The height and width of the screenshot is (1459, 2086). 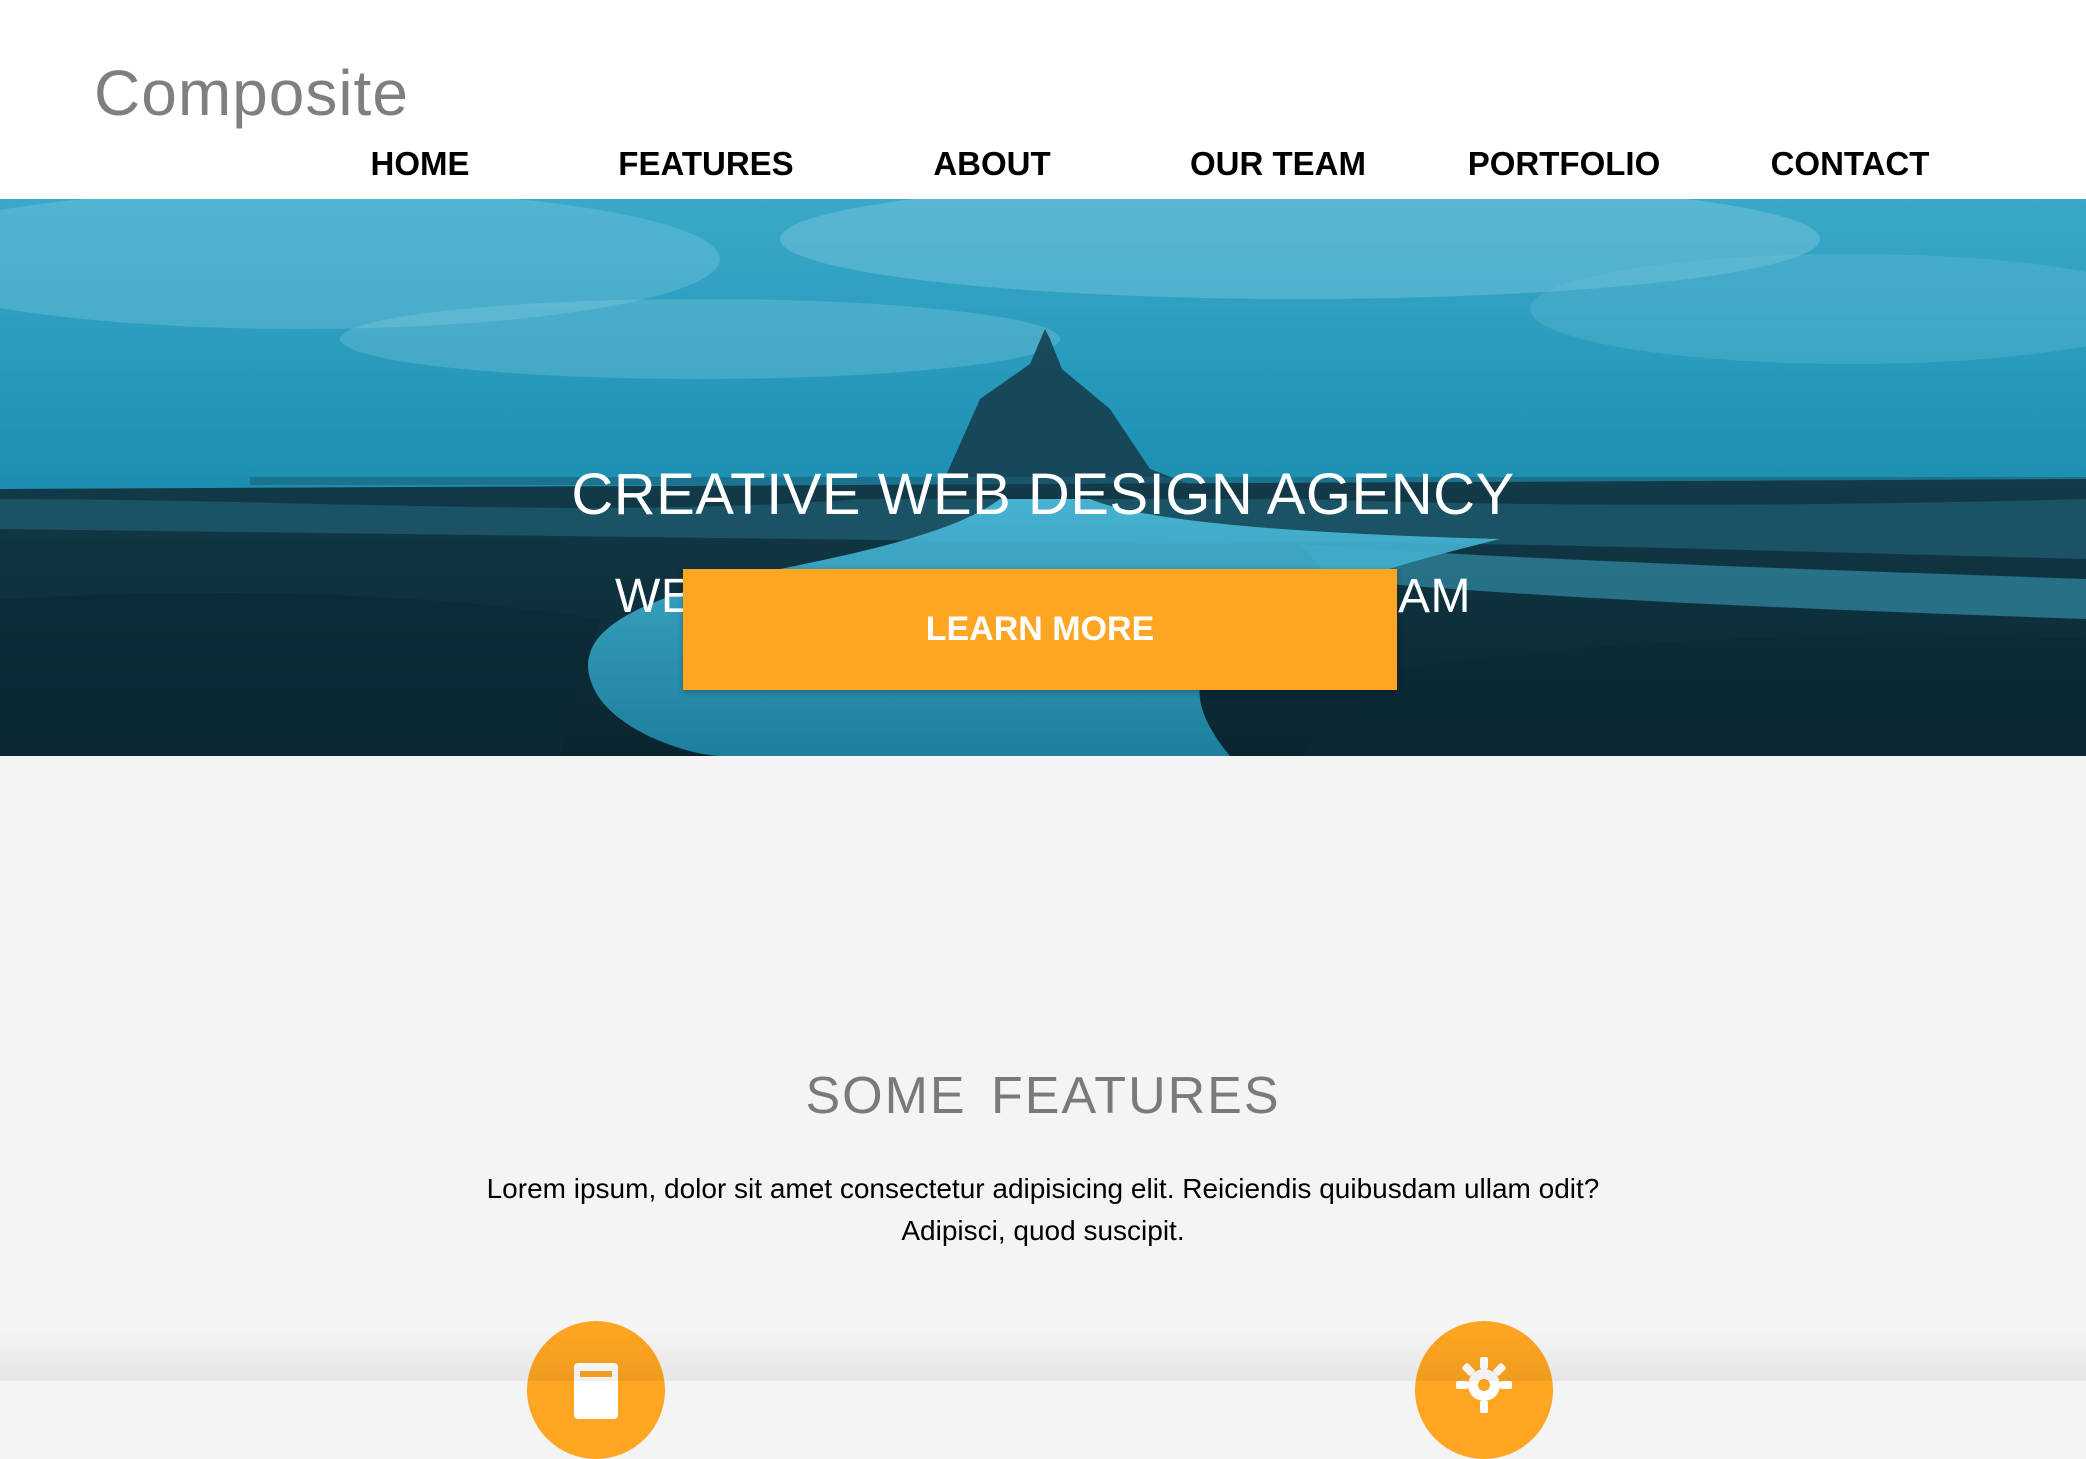 I want to click on hero-title: CREATIVE WEB DESIGN AGENCY, so click(x=1043, y=494).